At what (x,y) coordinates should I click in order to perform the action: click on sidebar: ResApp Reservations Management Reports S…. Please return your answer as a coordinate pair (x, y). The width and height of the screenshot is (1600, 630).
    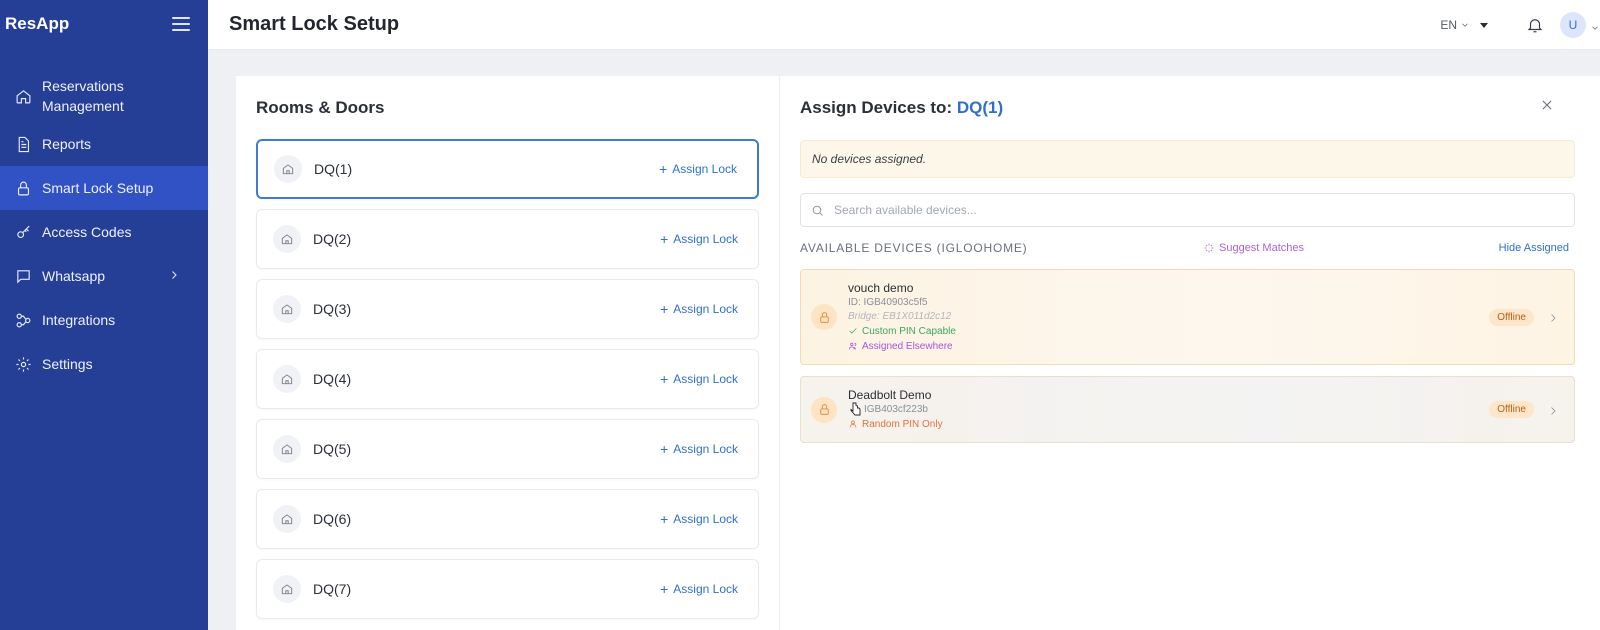
    Looking at the image, I should click on (104, 315).